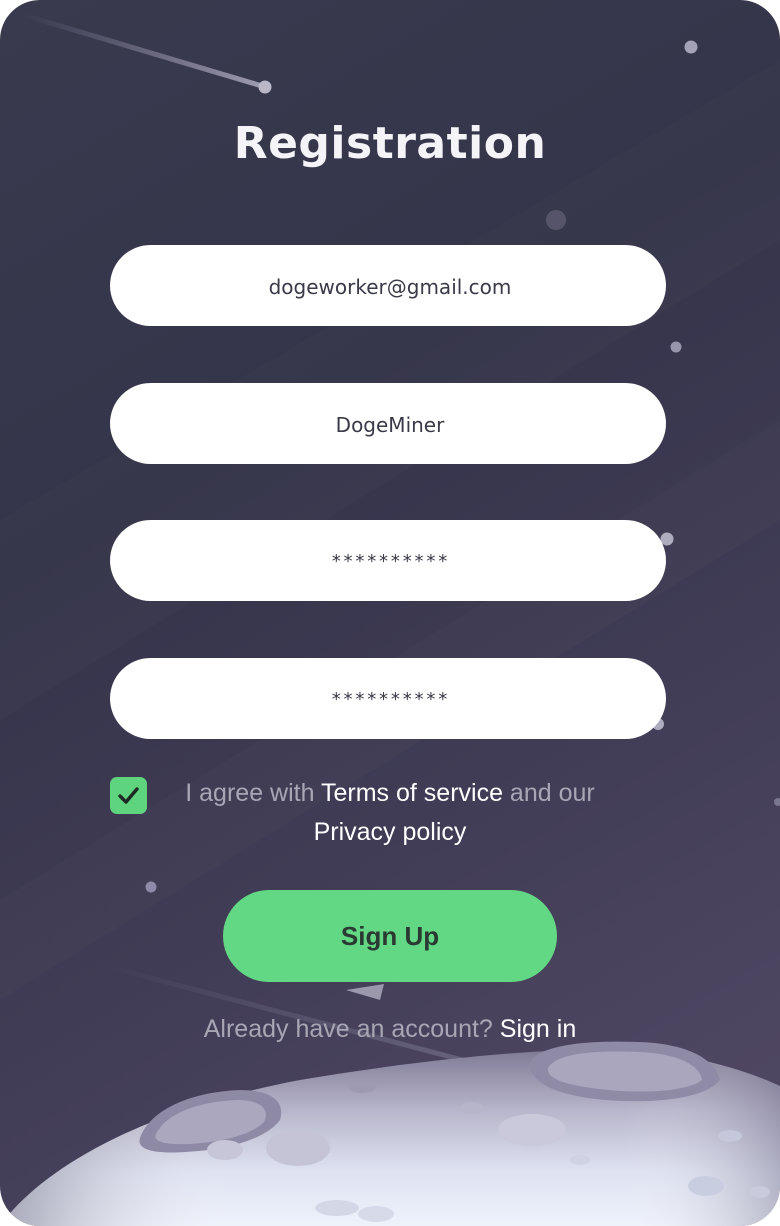 The image size is (780, 1226). I want to click on confirm-password-field, so click(390, 699).